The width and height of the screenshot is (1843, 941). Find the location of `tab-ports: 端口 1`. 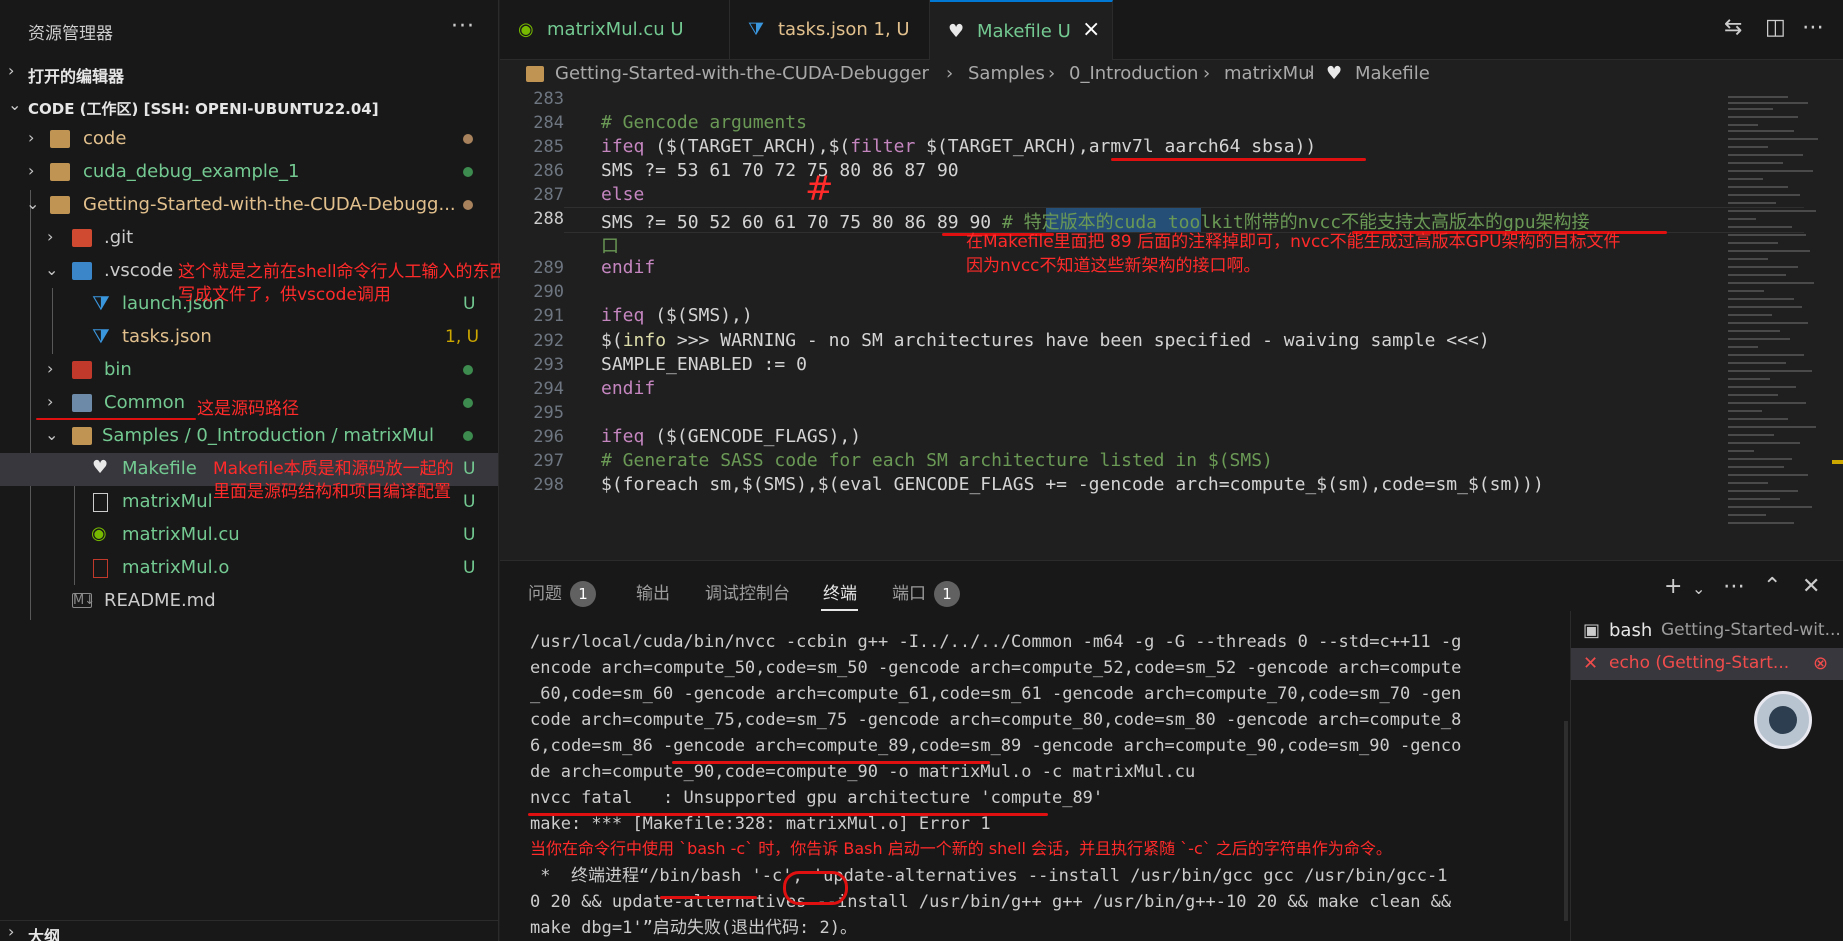

tab-ports: 端口 1 is located at coordinates (926, 593).